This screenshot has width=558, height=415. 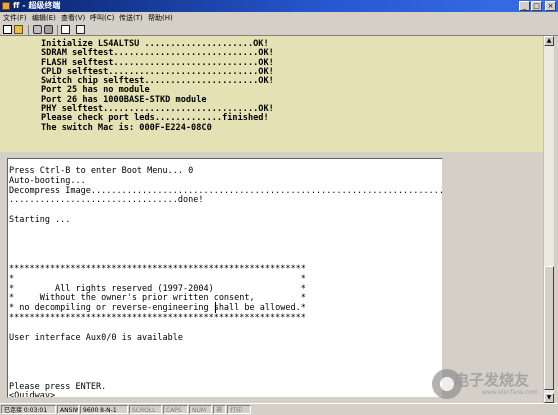 I want to click on maximize-button: □, so click(x=536, y=6).